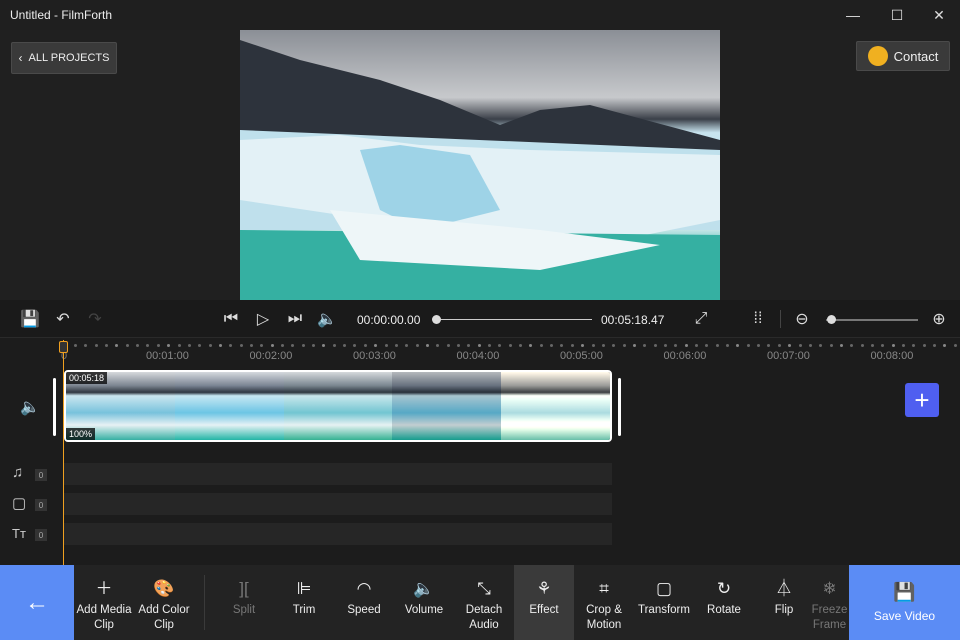 The image size is (960, 640). Describe the element at coordinates (802, 319) in the screenshot. I see `zoom-out-icon: ⊖` at that location.